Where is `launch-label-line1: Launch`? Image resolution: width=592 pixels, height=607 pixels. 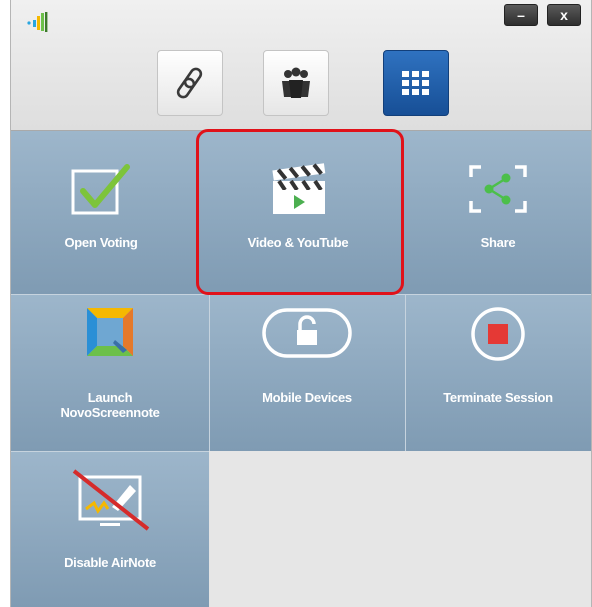
launch-label-line1: Launch is located at coordinates (110, 397).